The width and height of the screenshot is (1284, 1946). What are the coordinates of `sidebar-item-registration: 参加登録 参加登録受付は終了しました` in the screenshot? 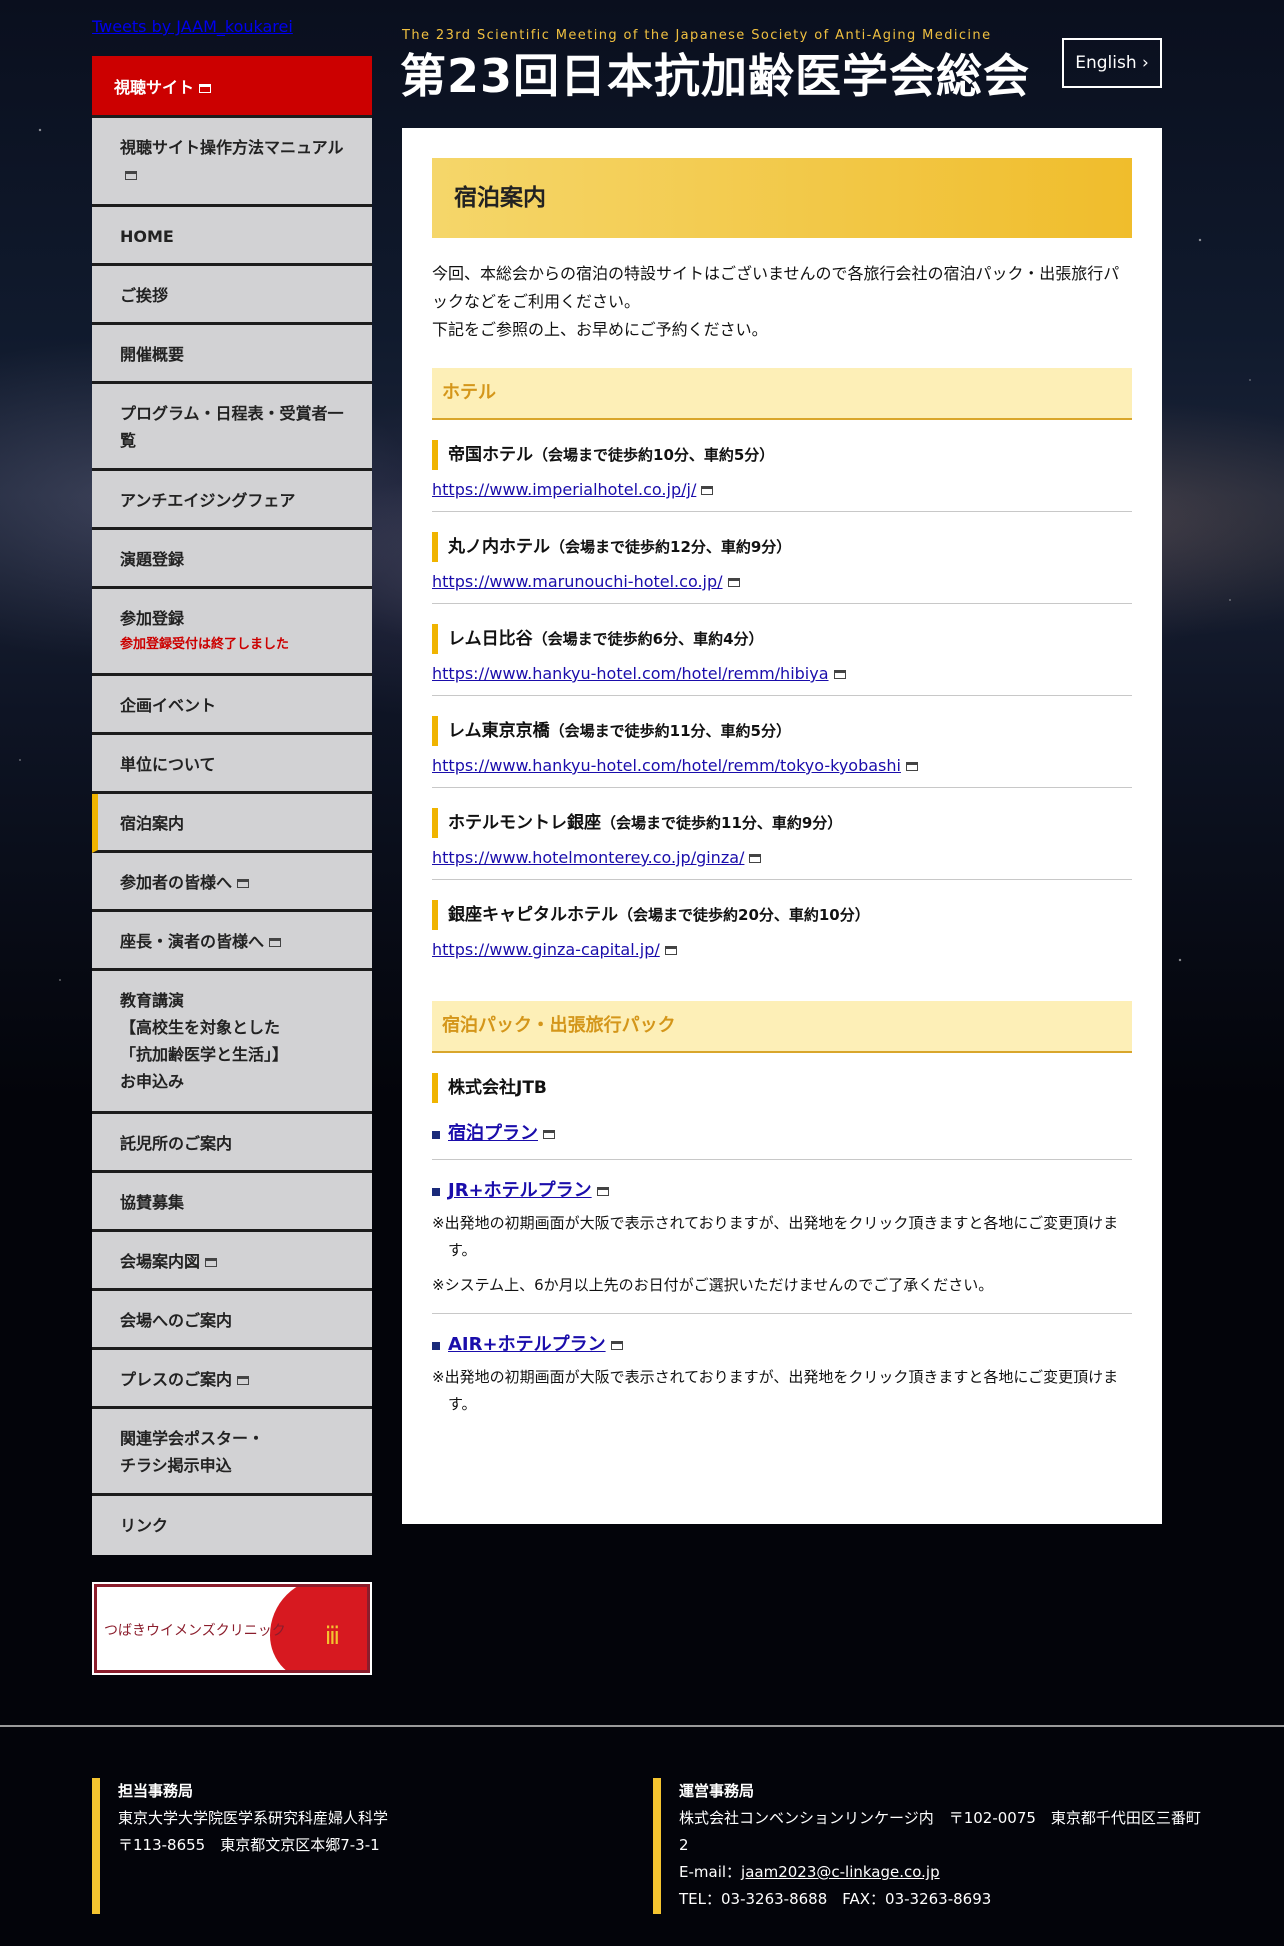 It's located at (232, 632).